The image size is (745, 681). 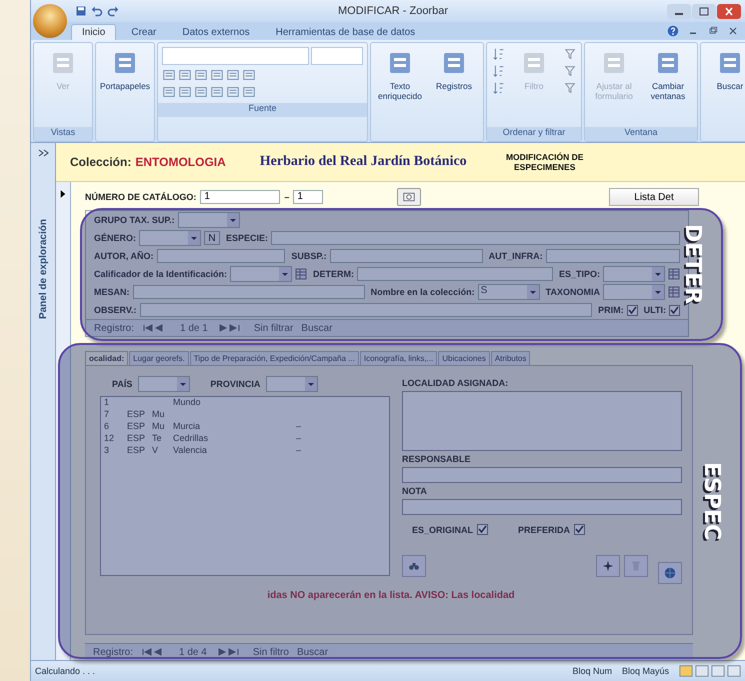 I want to click on tab: Ubicaciones, so click(x=464, y=358).